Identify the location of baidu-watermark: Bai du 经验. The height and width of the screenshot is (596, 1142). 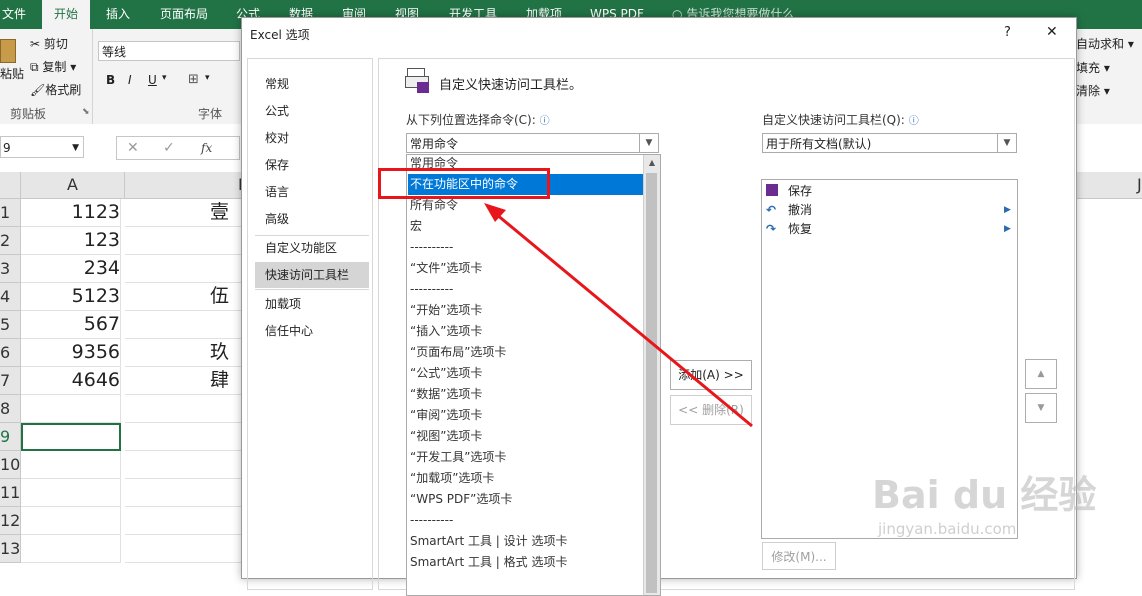
(984, 495).